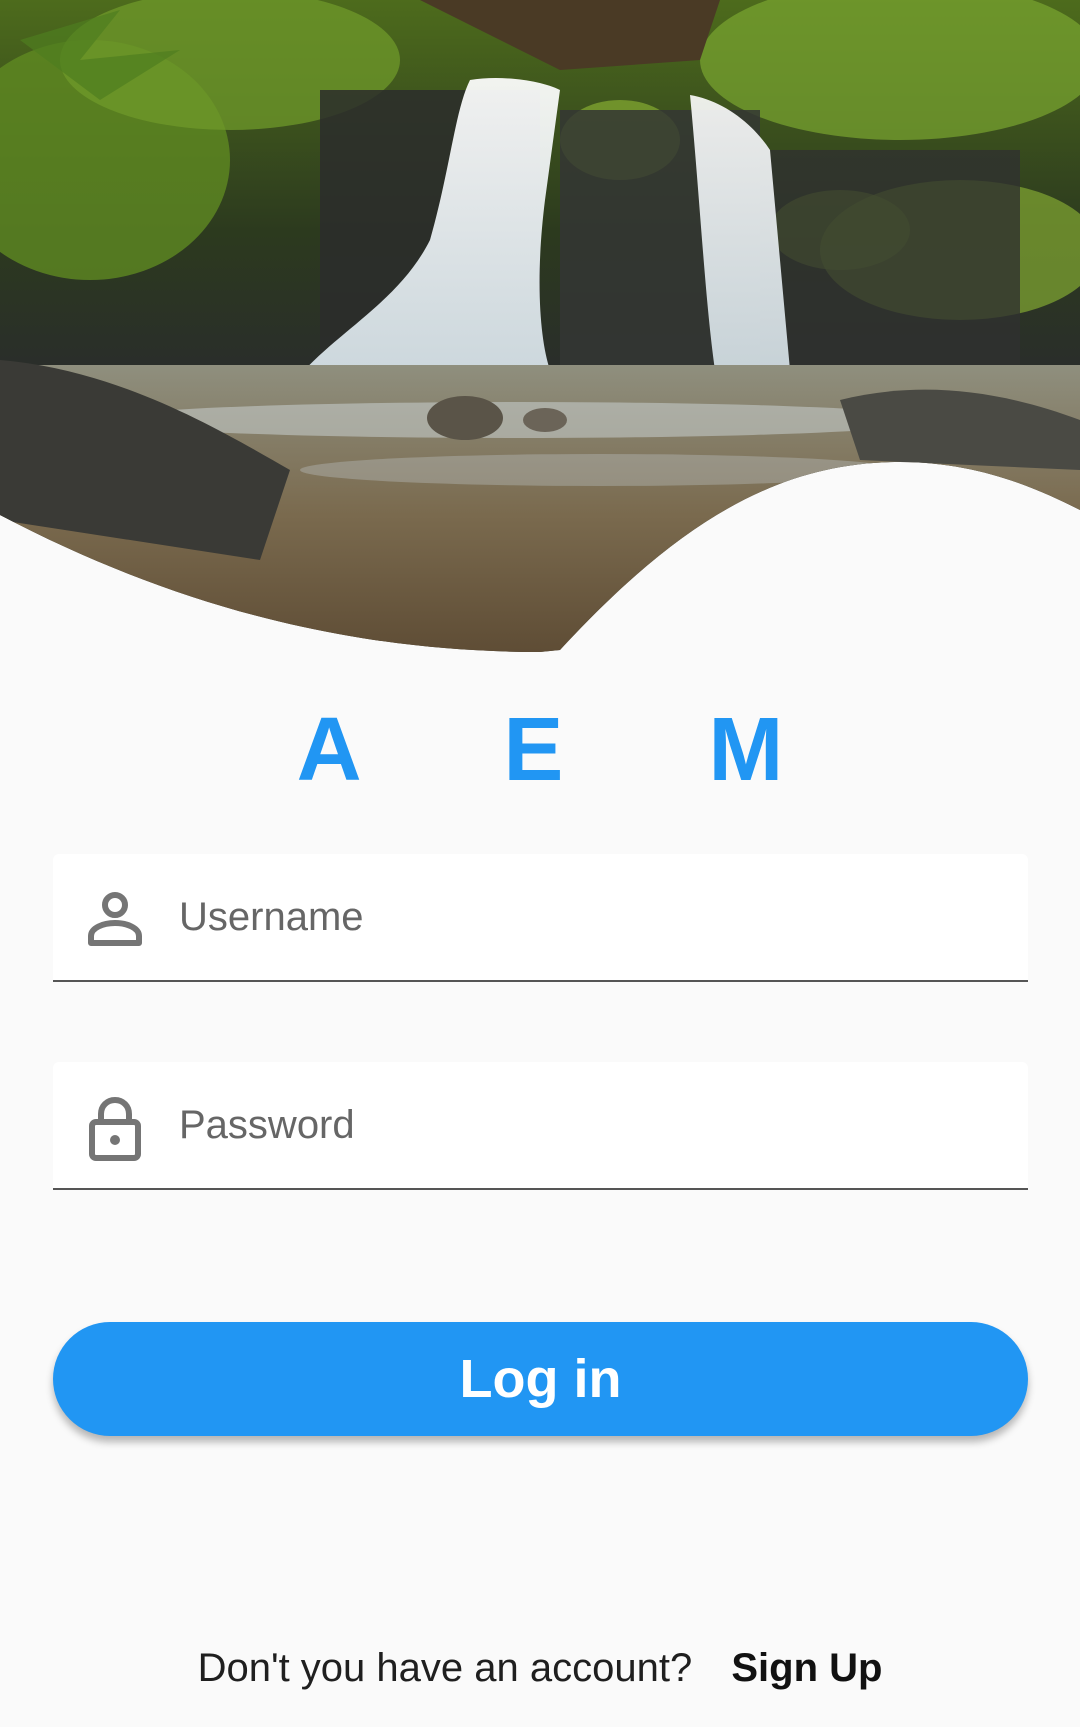 Image resolution: width=1080 pixels, height=1727 pixels. Describe the element at coordinates (589, 917) in the screenshot. I see `username-input` at that location.